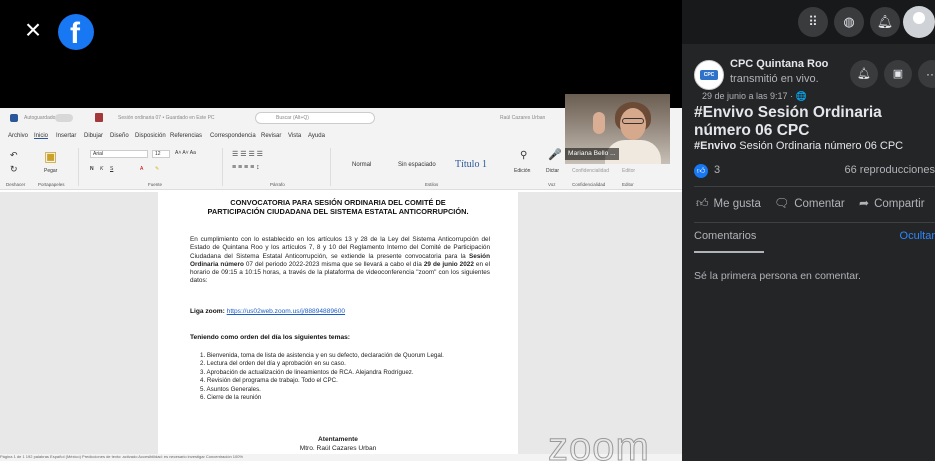 Image resolution: width=935 pixels, height=461 pixels. I want to click on profile-avatar, so click(919, 22).